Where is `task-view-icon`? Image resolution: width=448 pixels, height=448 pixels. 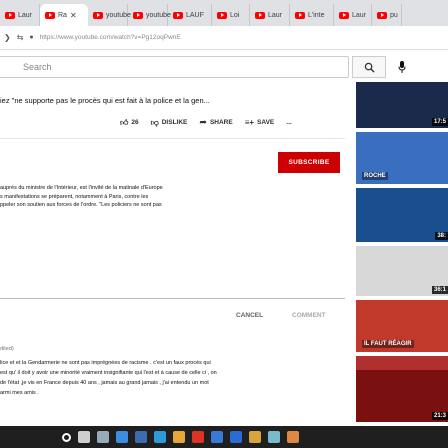 task-view-icon is located at coordinates (103, 437).